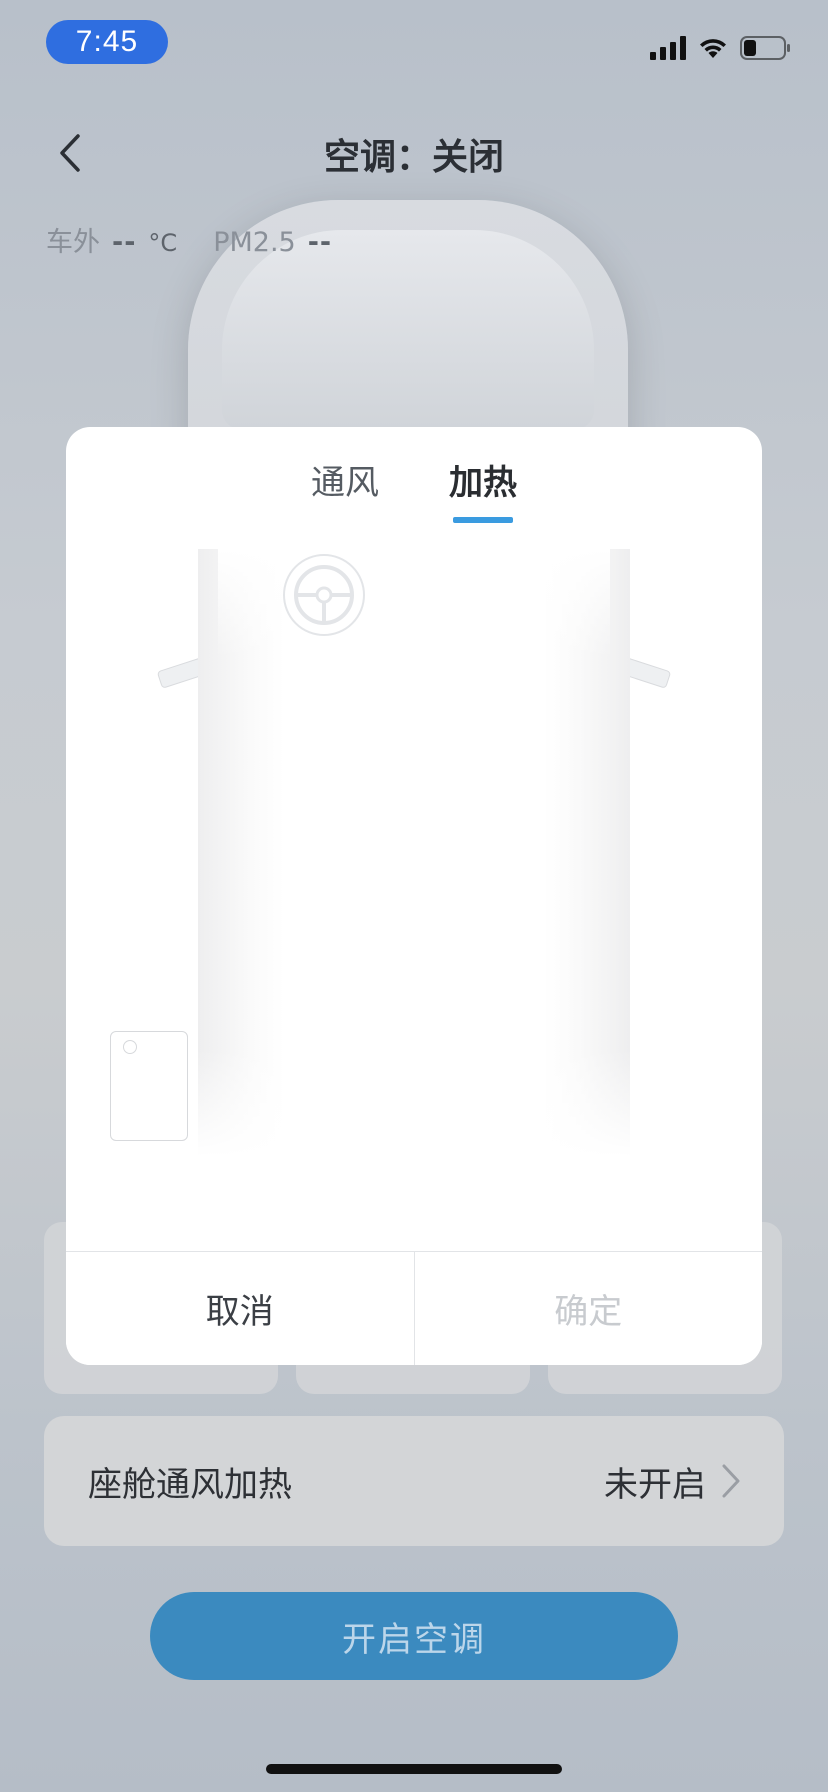 The image size is (828, 1792). Describe the element at coordinates (73, 242) in the screenshot. I see `outside-temperature-label: 车外` at that location.